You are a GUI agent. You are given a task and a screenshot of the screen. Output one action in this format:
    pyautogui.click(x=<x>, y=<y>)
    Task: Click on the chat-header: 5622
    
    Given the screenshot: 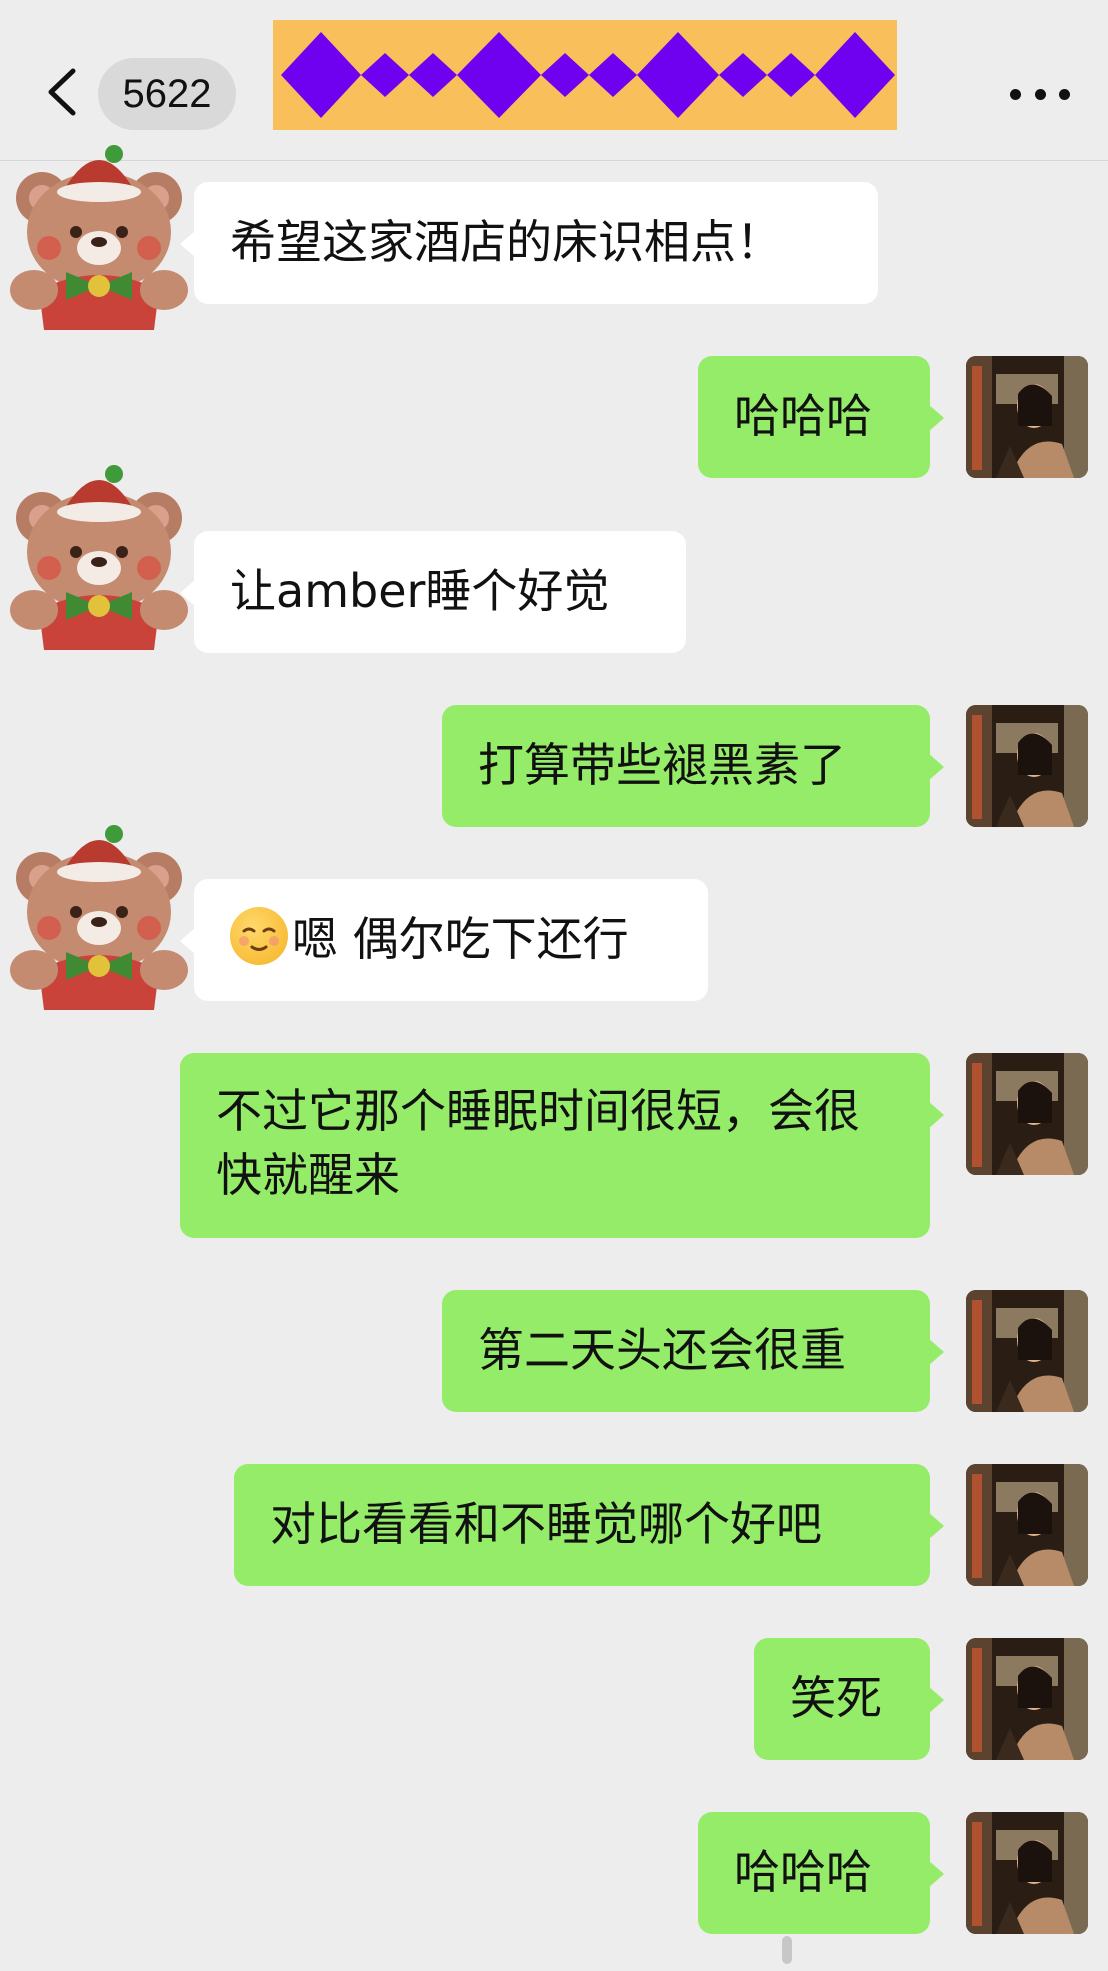 What is the action you would take?
    pyautogui.click(x=554, y=80)
    